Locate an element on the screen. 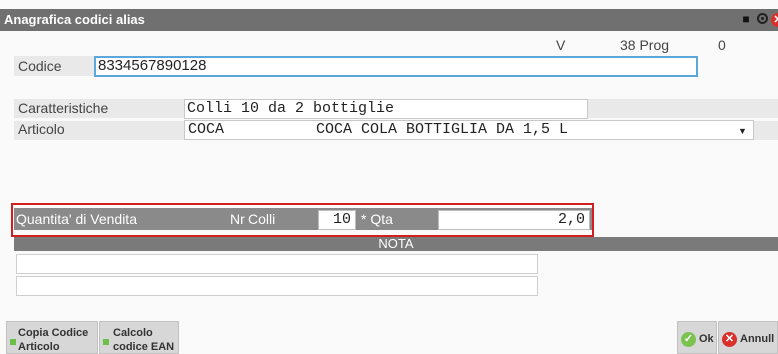  annulla-button: ✕ Annull is located at coordinates (748, 337).